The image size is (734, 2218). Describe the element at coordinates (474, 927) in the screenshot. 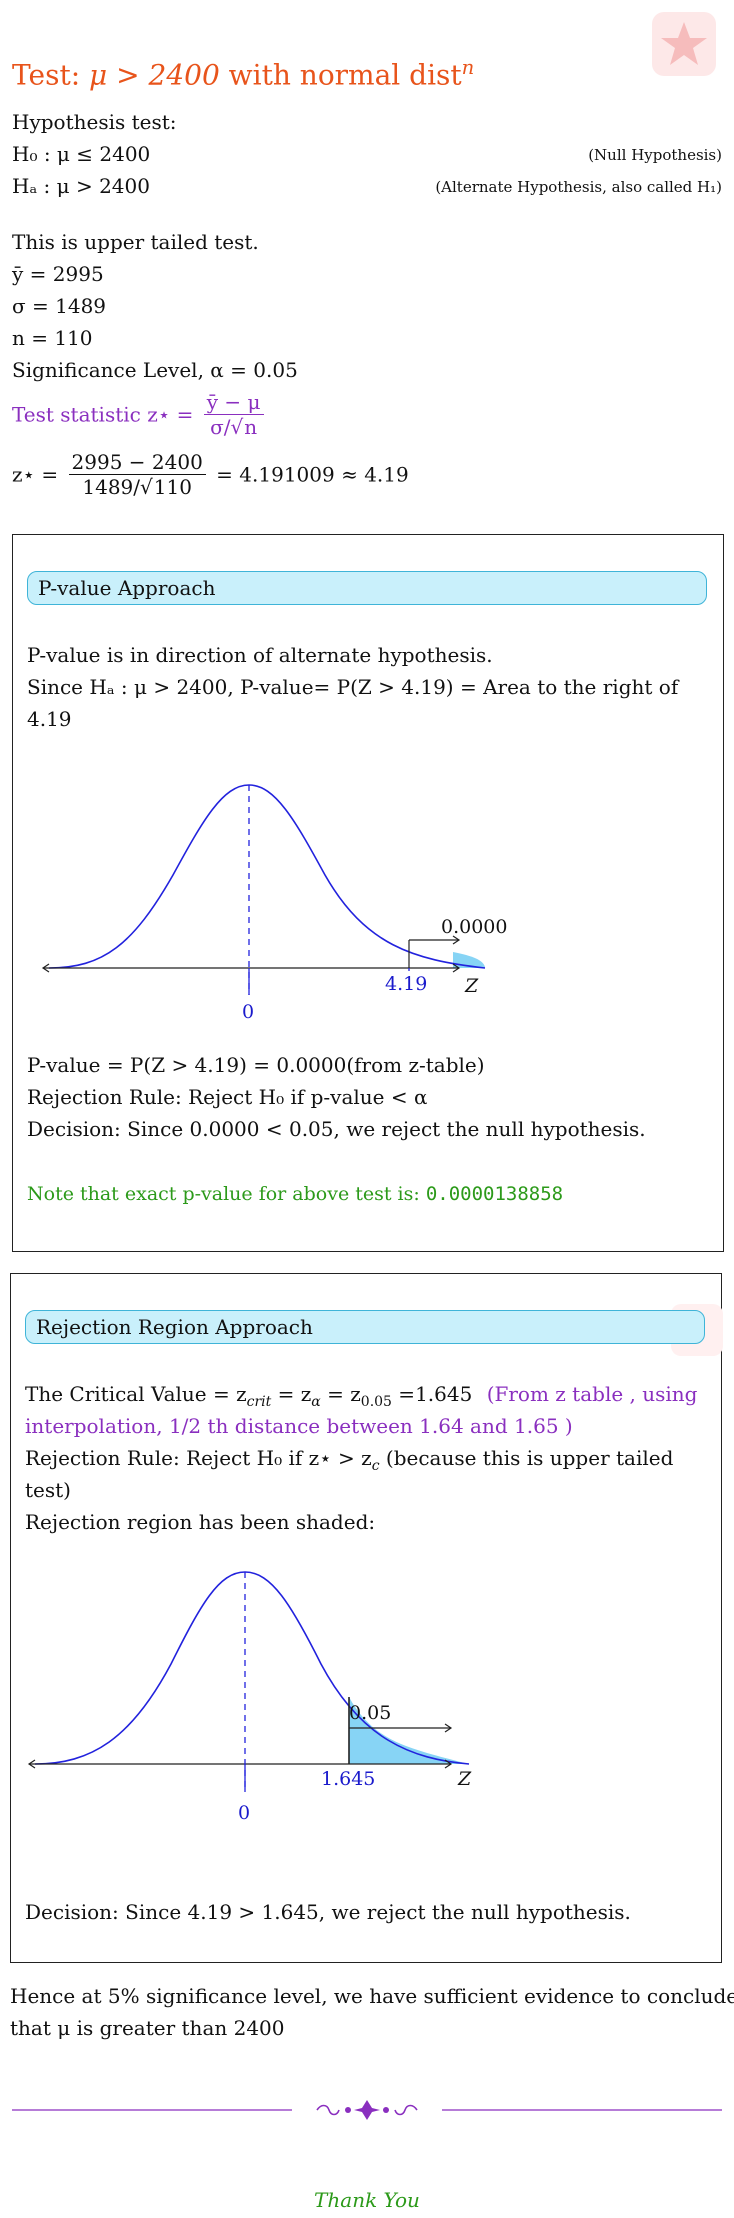

I see `pvalue-area-label: 0.0000` at that location.